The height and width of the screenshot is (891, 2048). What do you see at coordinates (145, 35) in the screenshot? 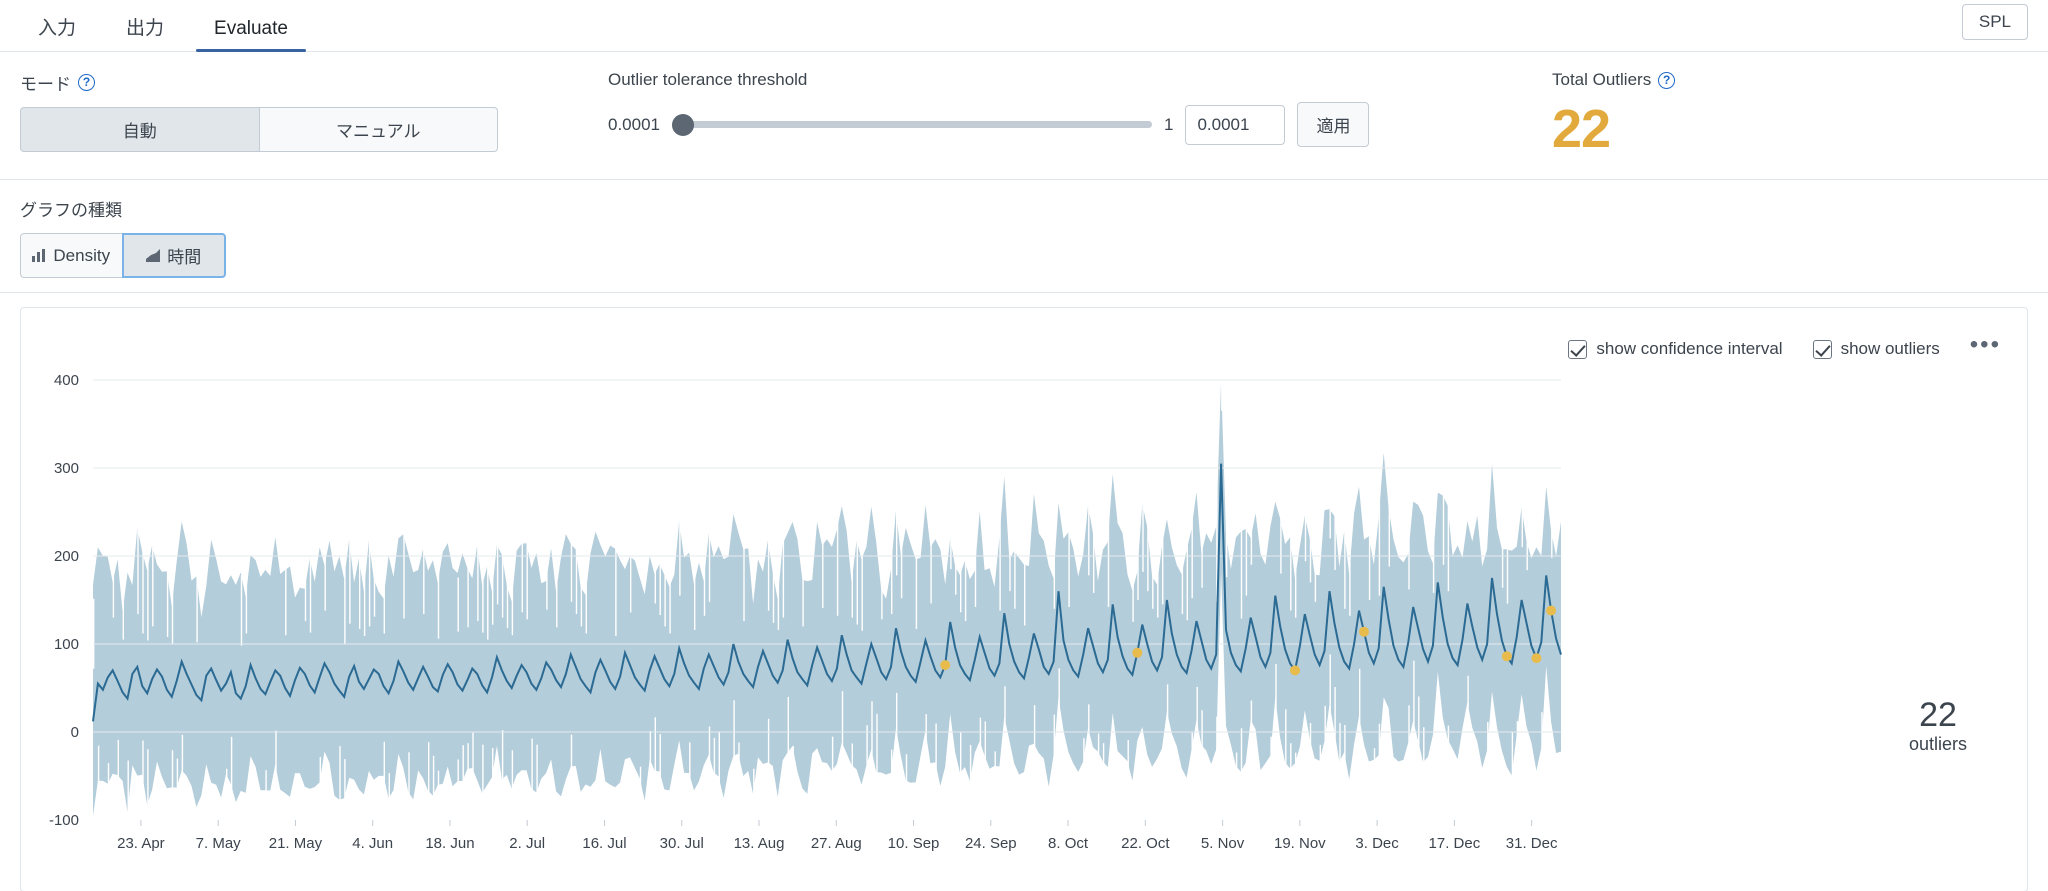
I see `tab-output: 出力` at bounding box center [145, 35].